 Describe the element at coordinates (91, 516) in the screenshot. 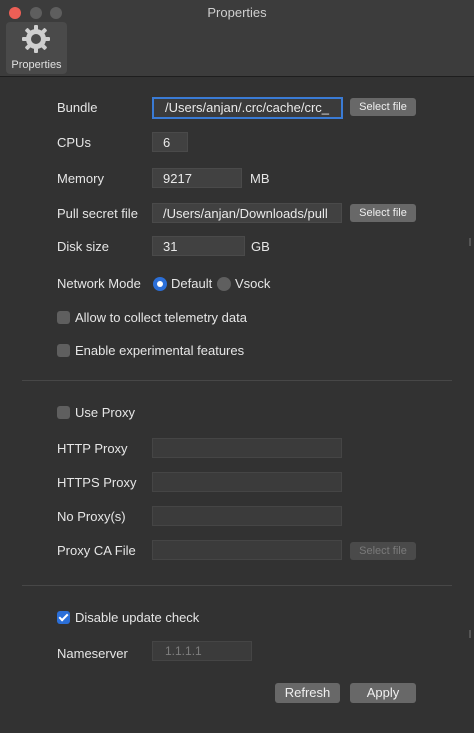

I see `no-proxy-label: No Proxy(s)` at that location.